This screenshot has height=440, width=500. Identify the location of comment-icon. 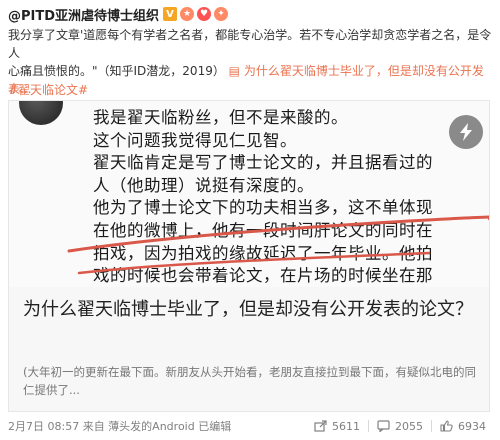
(383, 426).